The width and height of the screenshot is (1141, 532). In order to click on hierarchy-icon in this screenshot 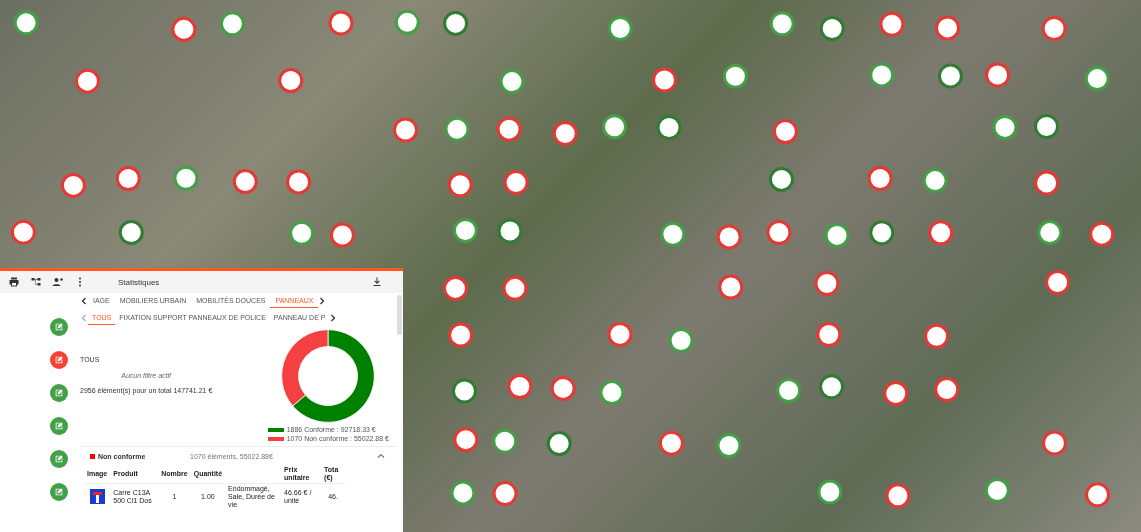, I will do `click(36, 282)`.